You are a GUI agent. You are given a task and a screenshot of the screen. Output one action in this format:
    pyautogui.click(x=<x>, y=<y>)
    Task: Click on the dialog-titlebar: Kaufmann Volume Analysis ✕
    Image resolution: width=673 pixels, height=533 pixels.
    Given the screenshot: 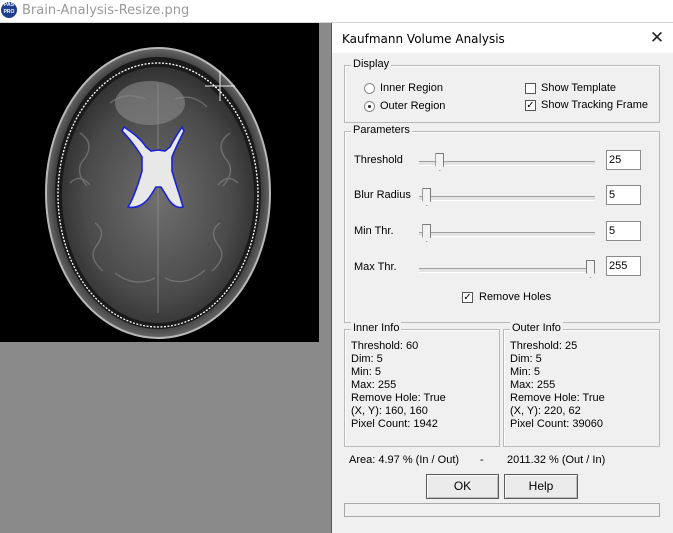 What is the action you would take?
    pyautogui.click(x=502, y=38)
    